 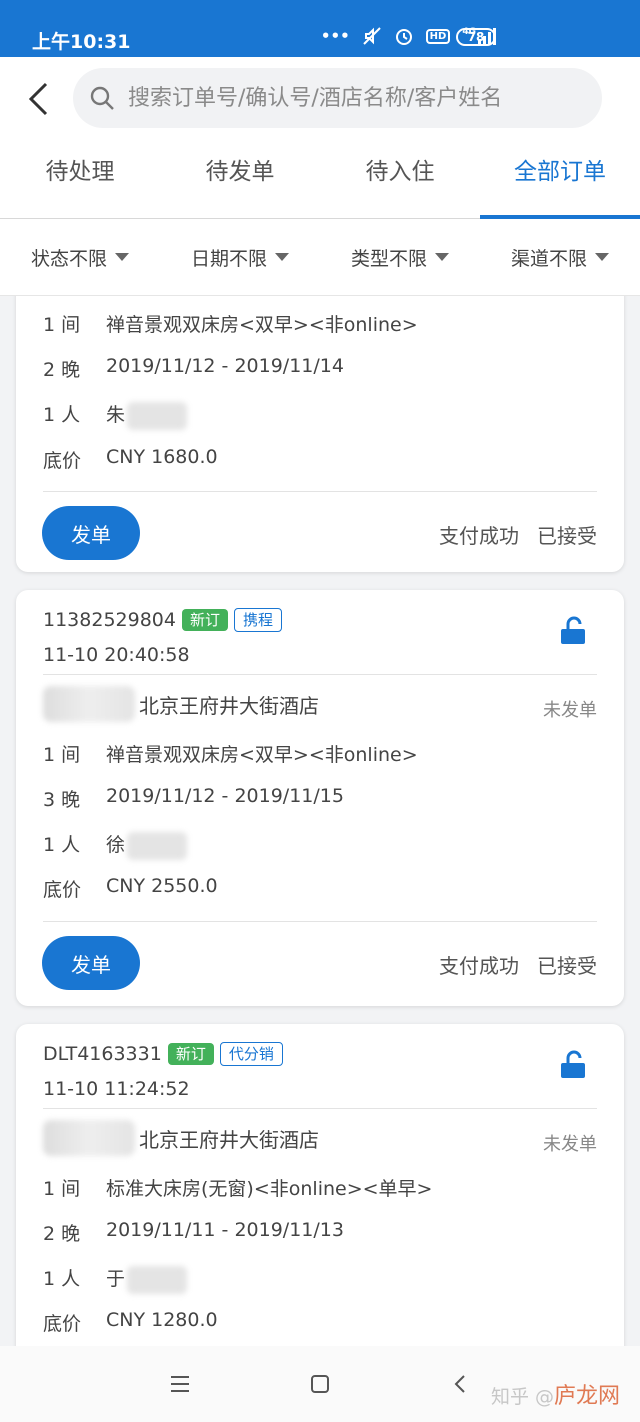 I want to click on price-row: 底价 CNY 2550.0, so click(x=130, y=888).